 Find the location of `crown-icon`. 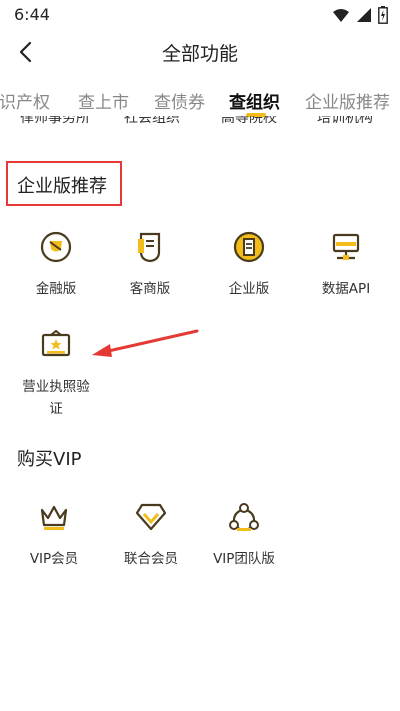

crown-icon is located at coordinates (54, 517).